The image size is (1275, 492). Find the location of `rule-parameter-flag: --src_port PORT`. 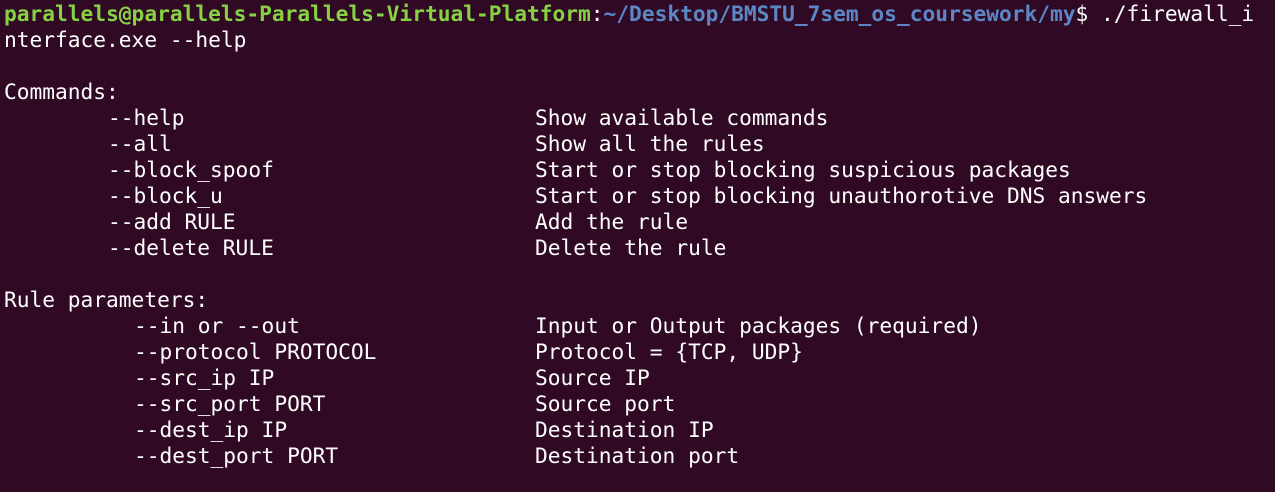

rule-parameter-flag: --src_port PORT is located at coordinates (230, 403).